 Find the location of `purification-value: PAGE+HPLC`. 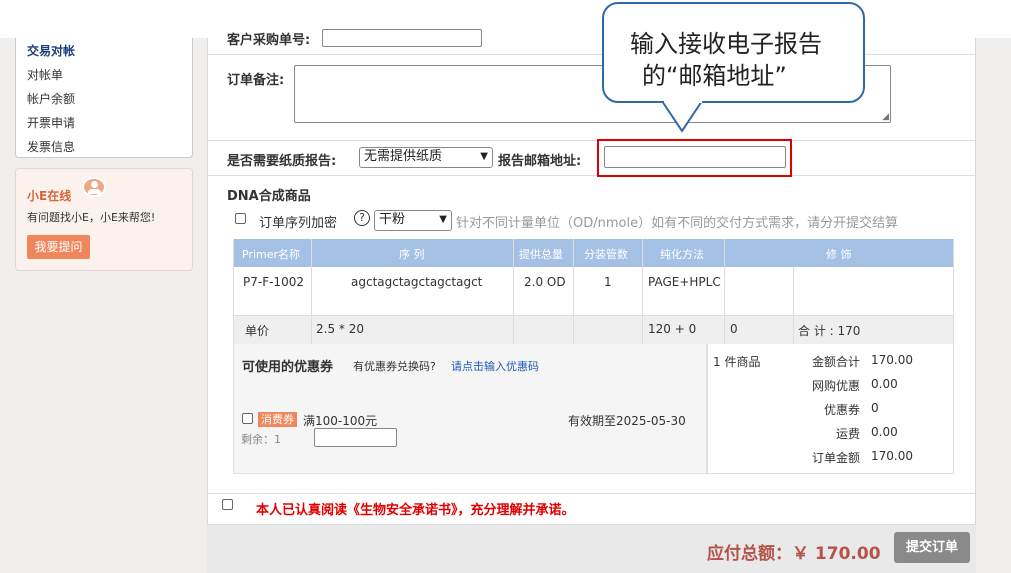

purification-value: PAGE+HPLC is located at coordinates (684, 282).